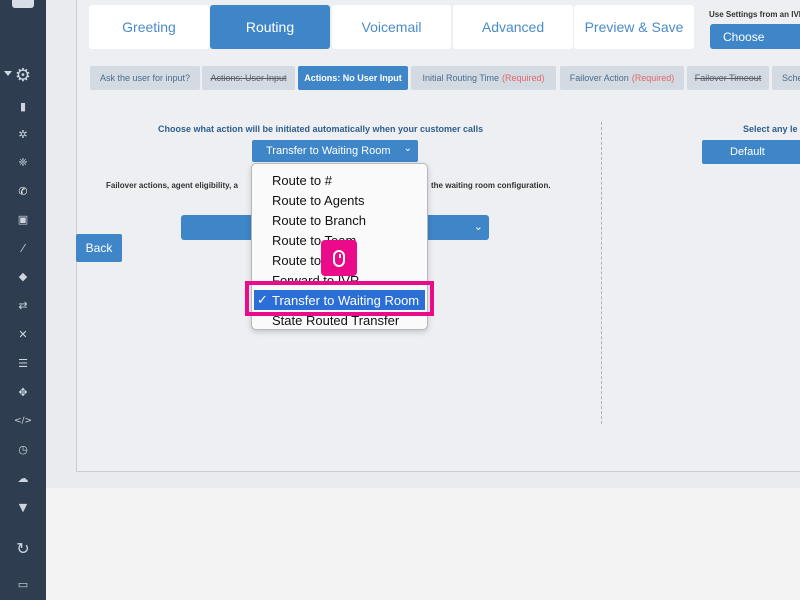  Describe the element at coordinates (754, 14) in the screenshot. I see `ivr-settings-label: Use Settings from an IVR` at that location.